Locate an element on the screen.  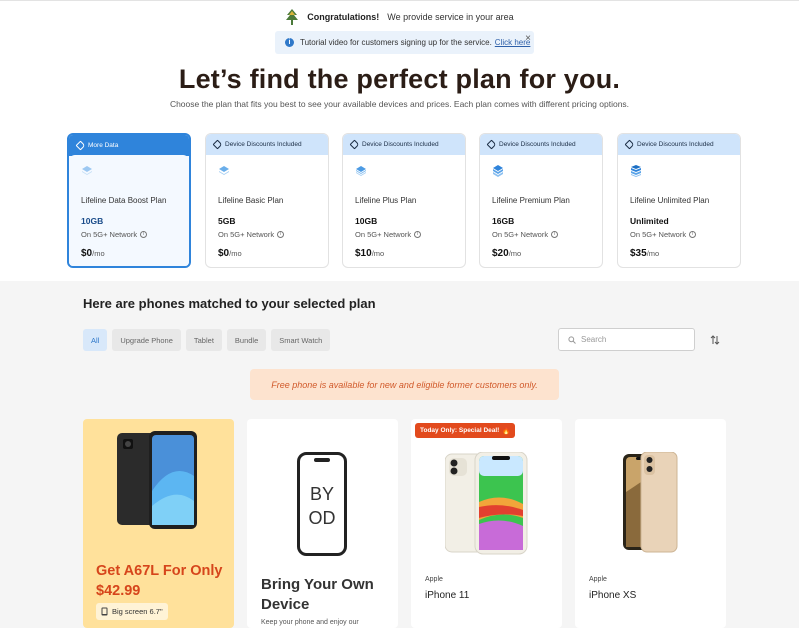
phone-iphone-11-image is located at coordinates (486, 503).